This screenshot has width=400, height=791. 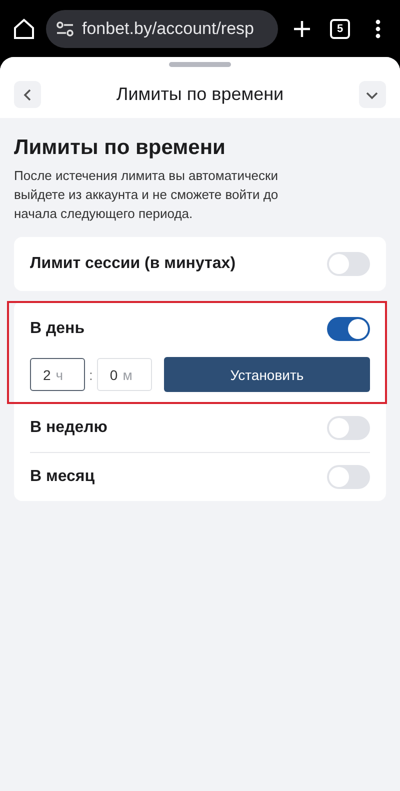 I want to click on section-heading: Лимиты по времени, so click(x=120, y=148).